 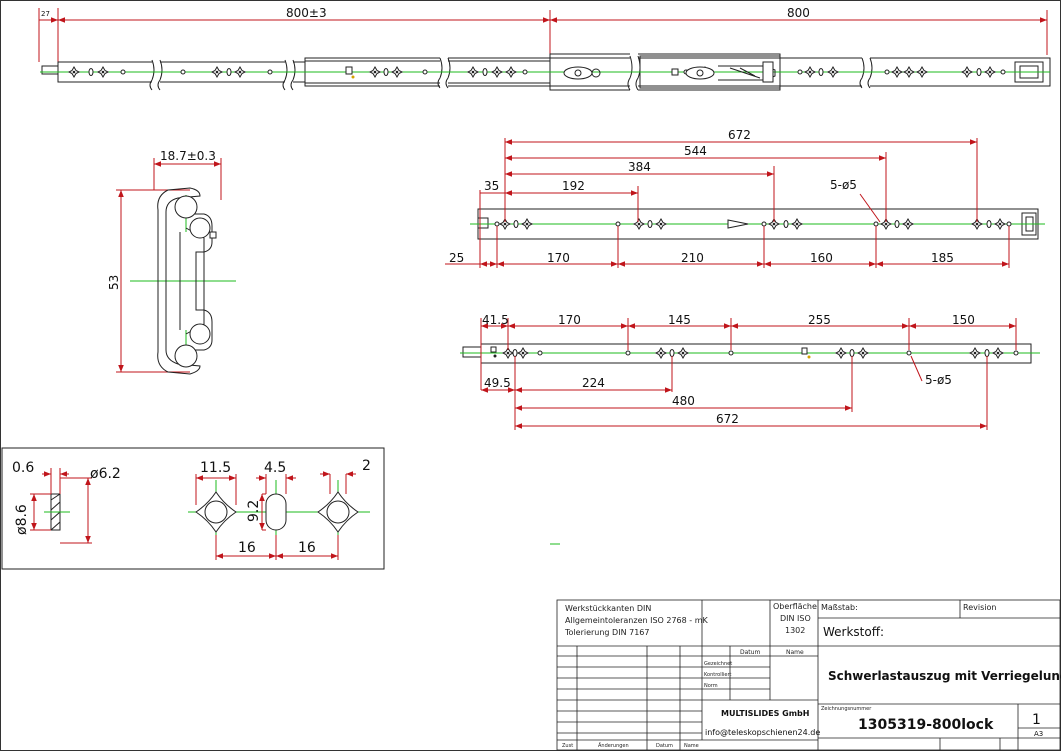 What do you see at coordinates (254, 511) in the screenshot?
I see `dim-detail-9-2: 9.2` at bounding box center [254, 511].